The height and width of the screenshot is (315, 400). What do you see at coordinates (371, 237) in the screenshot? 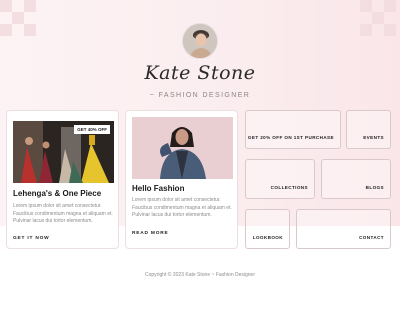
I see `tile-contact-label: CONTACT` at bounding box center [371, 237].